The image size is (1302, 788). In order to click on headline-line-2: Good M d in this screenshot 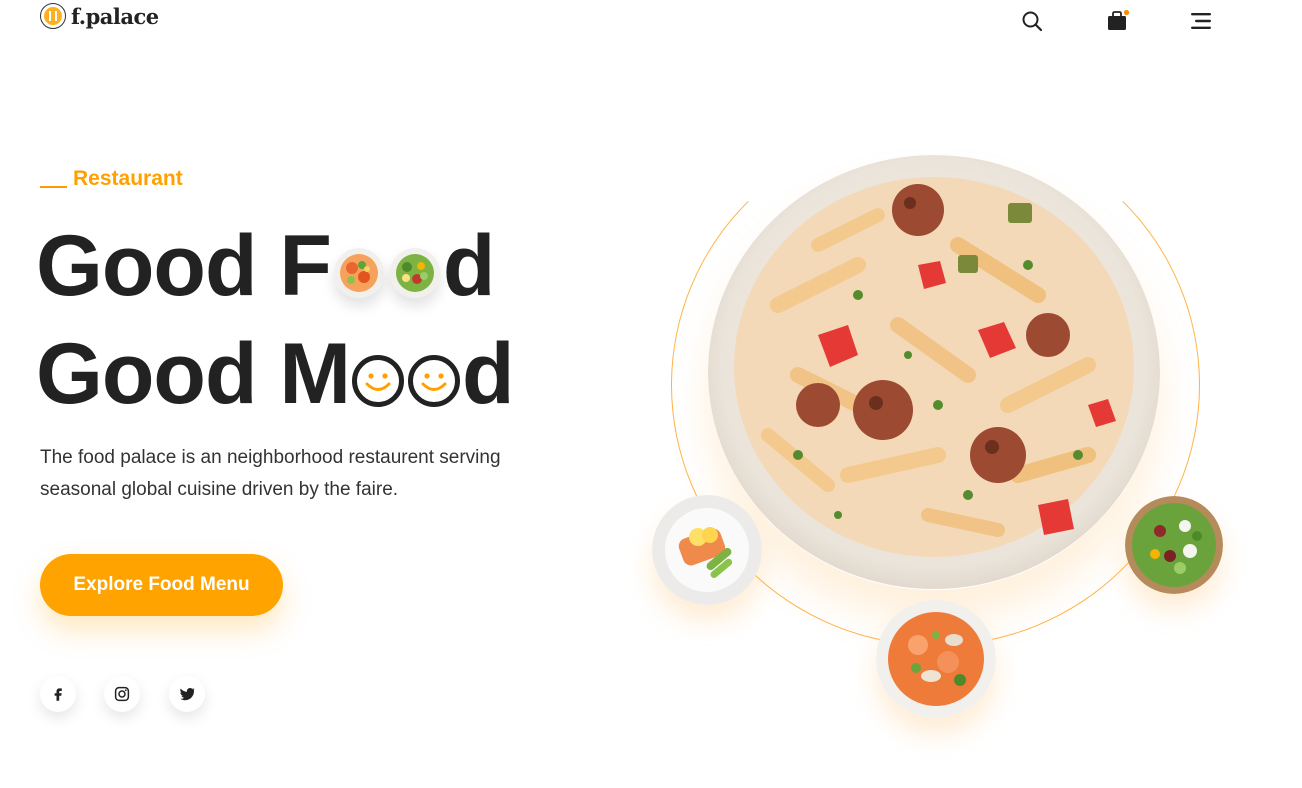, I will do `click(275, 374)`.